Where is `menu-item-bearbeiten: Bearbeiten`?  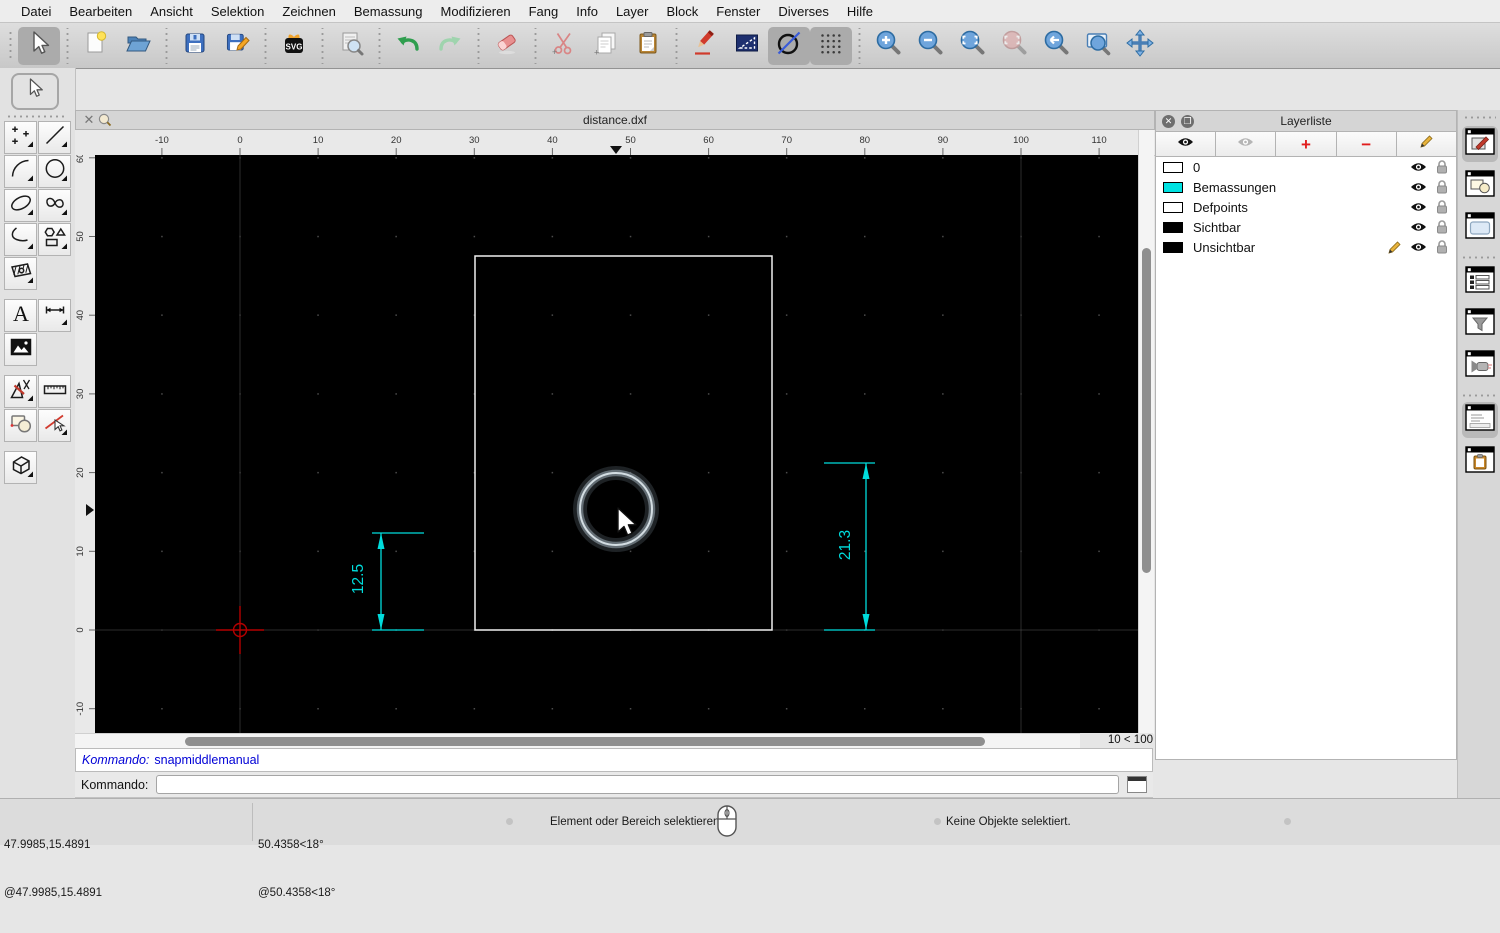 menu-item-bearbeiten: Bearbeiten is located at coordinates (100, 11).